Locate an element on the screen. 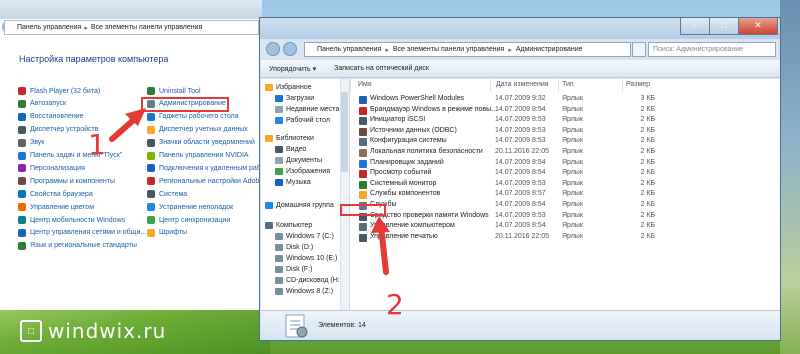 The width and height of the screenshot is (800, 354). watermark-text: windwix.ru is located at coordinates (107, 331).